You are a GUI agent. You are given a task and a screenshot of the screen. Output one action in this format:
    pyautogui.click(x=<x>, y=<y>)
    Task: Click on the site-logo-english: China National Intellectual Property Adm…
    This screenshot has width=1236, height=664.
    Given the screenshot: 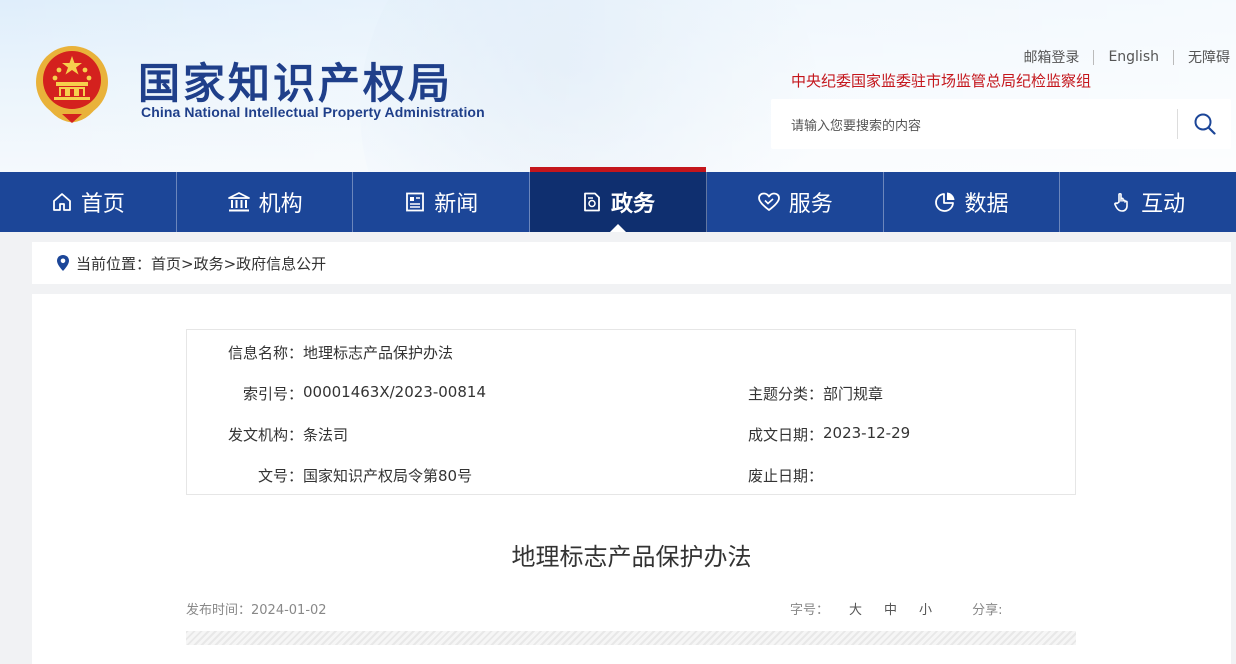 What is the action you would take?
    pyautogui.click(x=313, y=112)
    